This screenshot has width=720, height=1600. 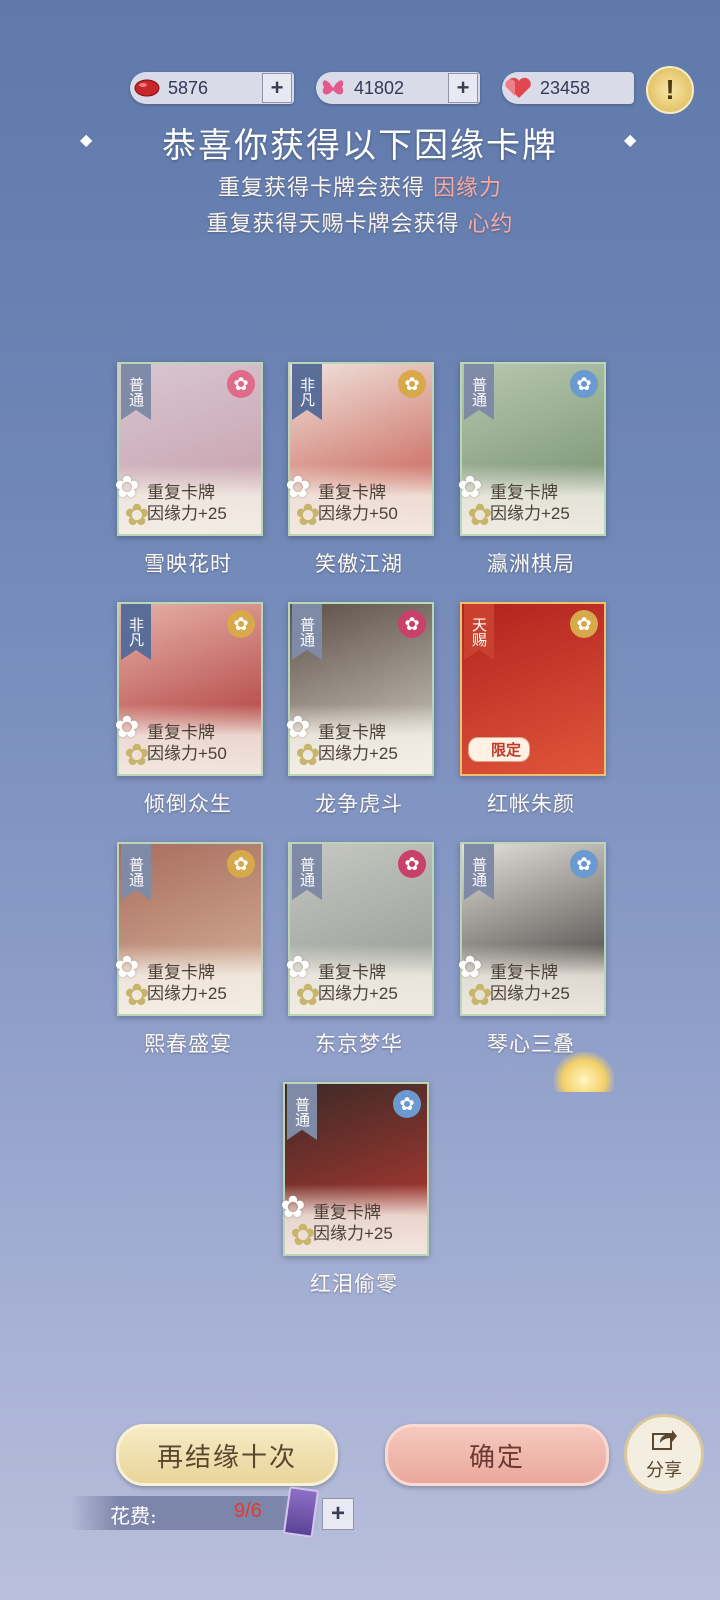 I want to click on currency-value: 5876, so click(x=188, y=87).